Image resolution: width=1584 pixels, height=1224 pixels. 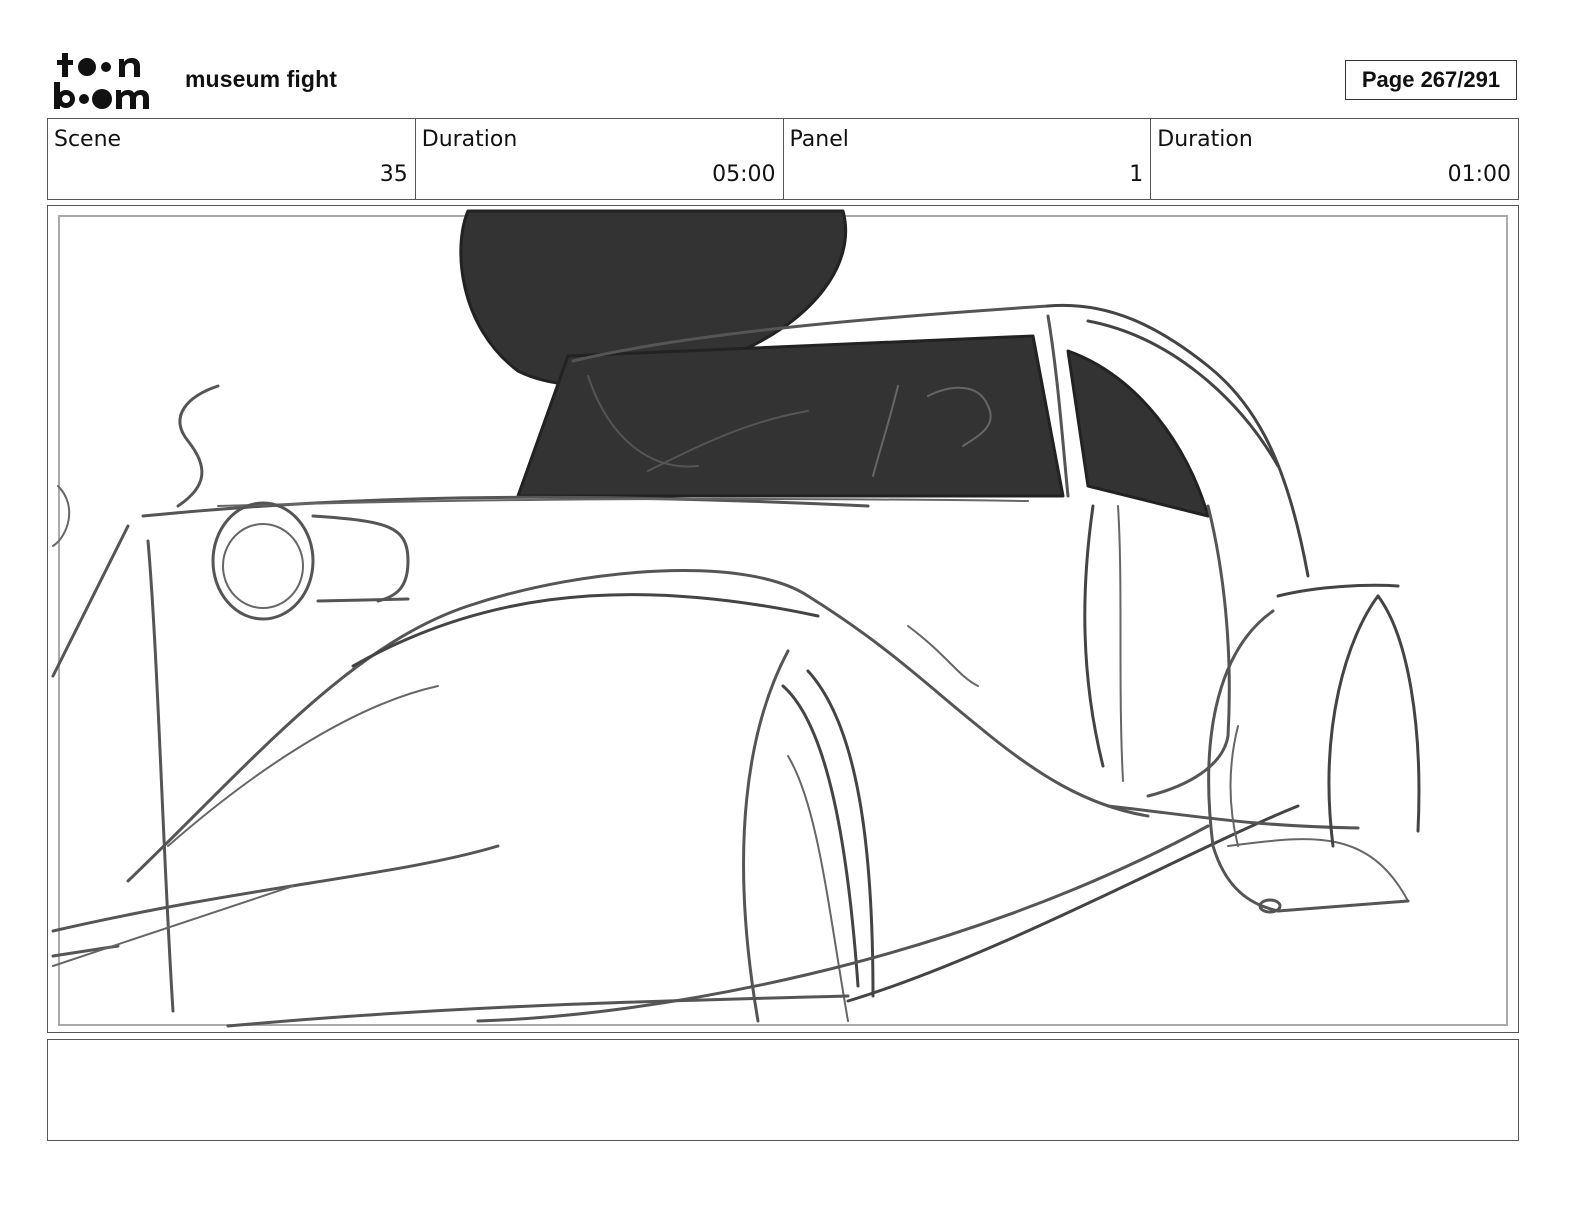 What do you see at coordinates (88, 139) in the screenshot?
I see `scene-label: Scene` at bounding box center [88, 139].